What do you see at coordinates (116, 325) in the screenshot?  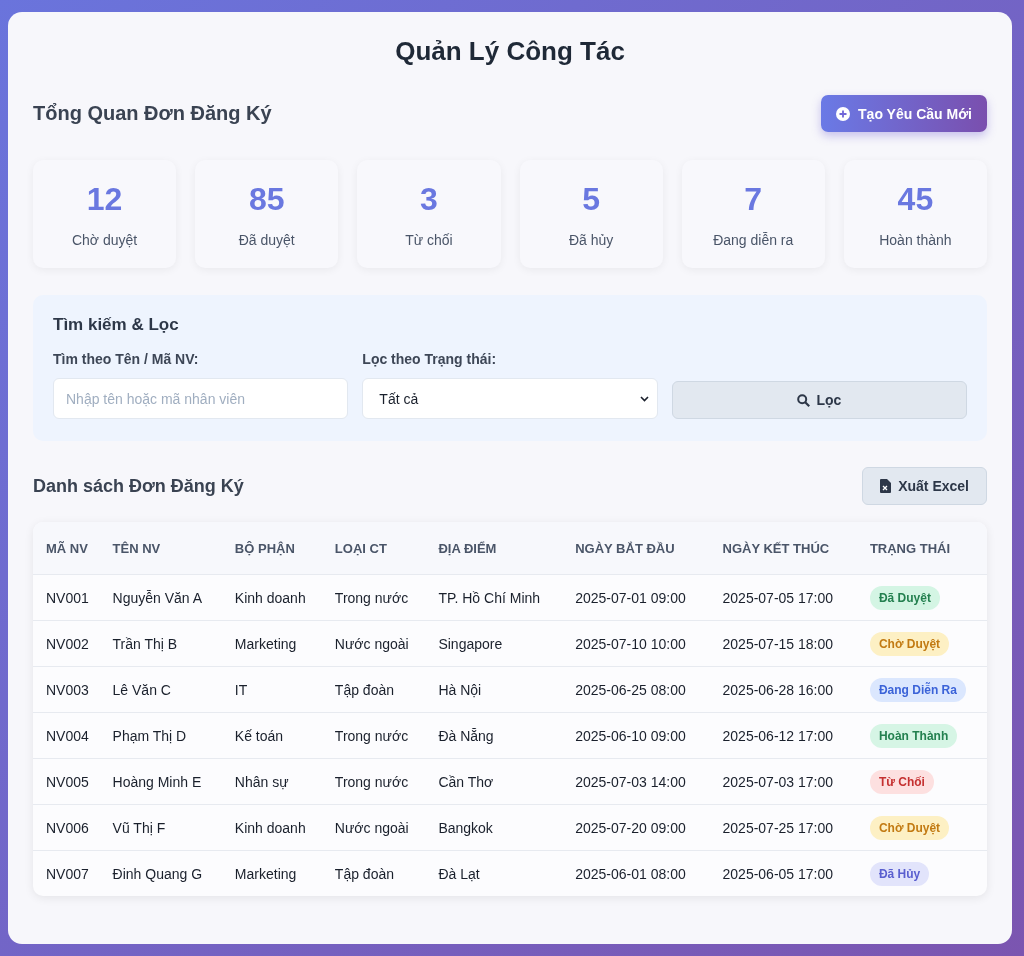 I see `filter-heading: Tìm kiếm & Lọc` at bounding box center [116, 325].